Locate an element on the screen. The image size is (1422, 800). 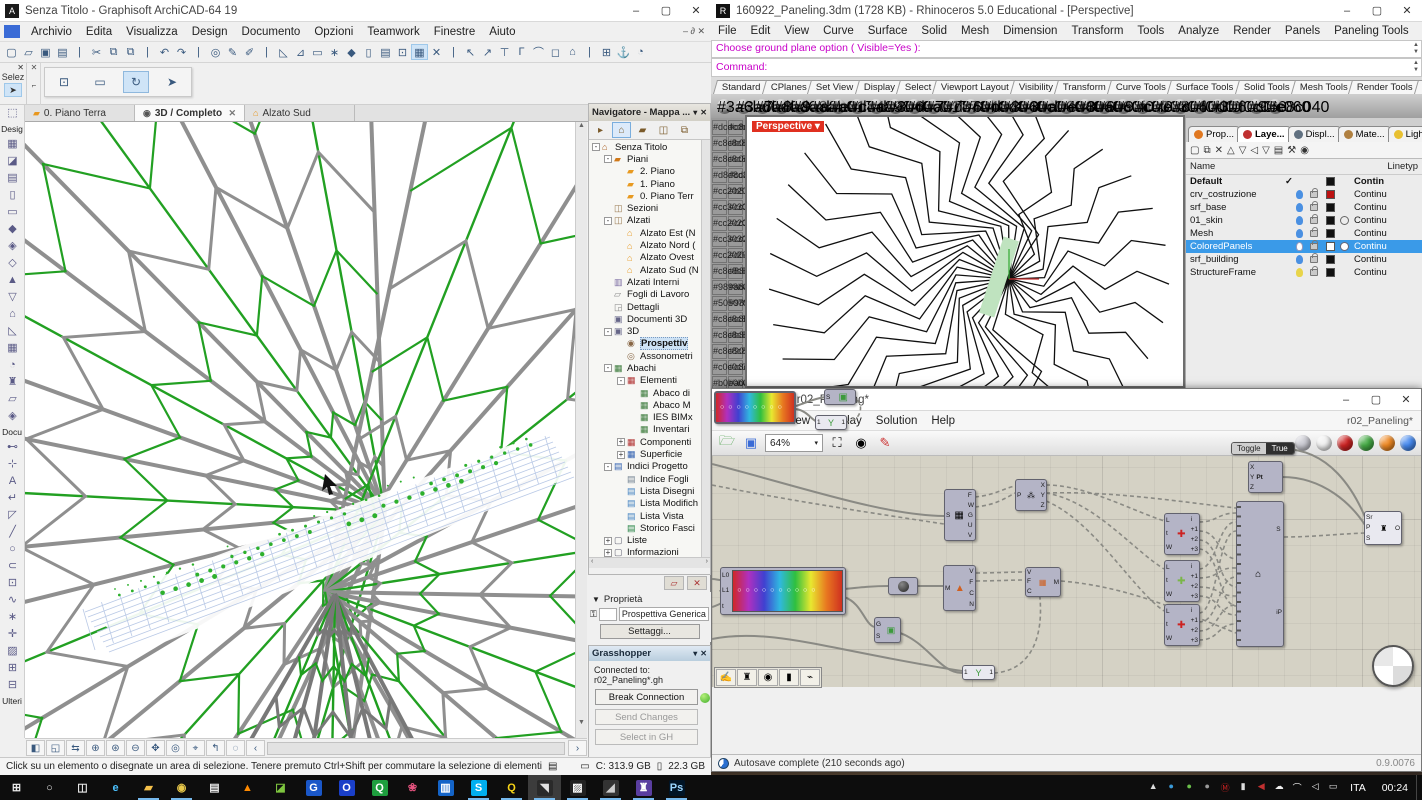
tree-expand-icon: + is located at coordinates (608, 552).